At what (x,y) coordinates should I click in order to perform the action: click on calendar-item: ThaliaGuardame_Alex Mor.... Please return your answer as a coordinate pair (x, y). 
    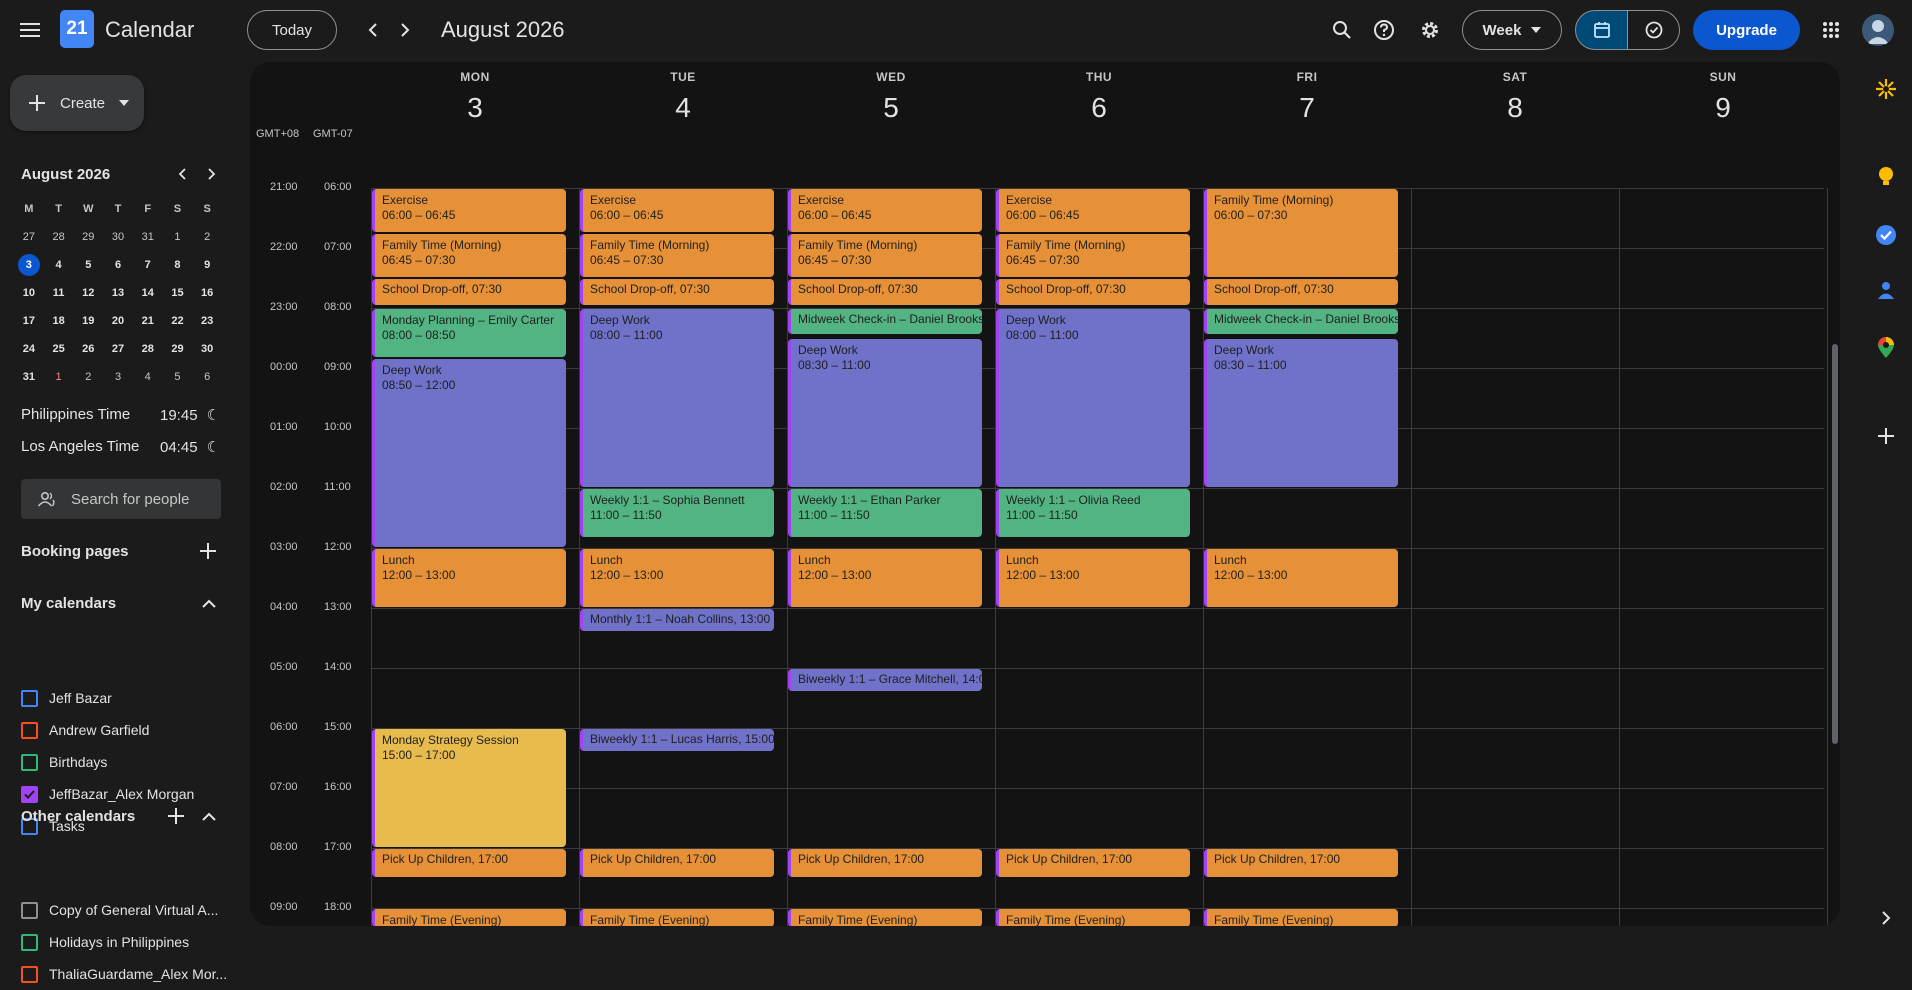
    Looking at the image, I should click on (126, 974).